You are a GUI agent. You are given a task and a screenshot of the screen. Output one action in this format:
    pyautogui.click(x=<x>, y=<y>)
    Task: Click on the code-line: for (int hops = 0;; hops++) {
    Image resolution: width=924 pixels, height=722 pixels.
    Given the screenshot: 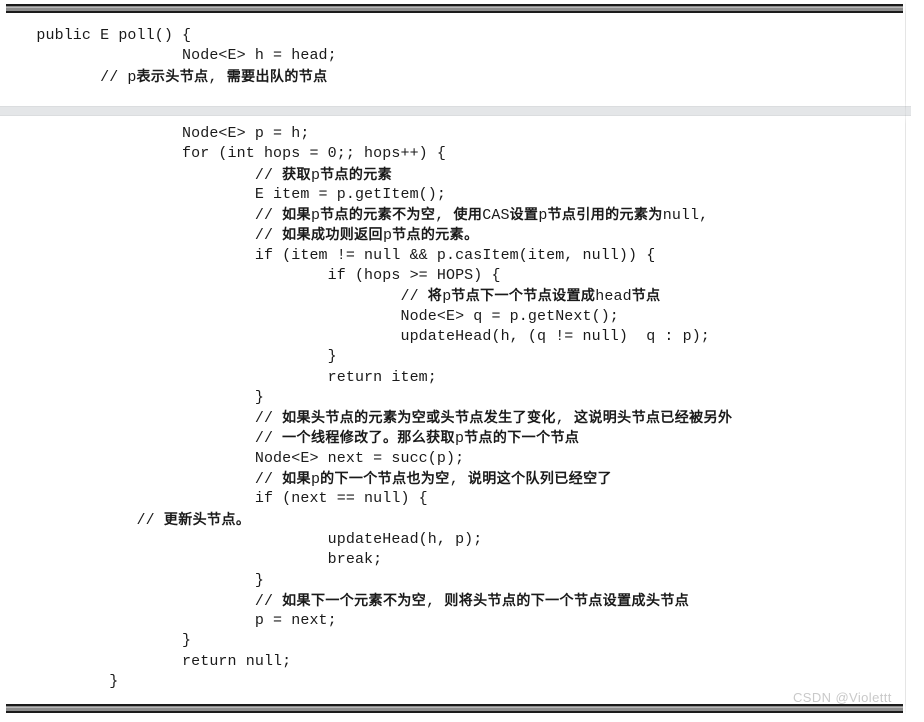 What is the action you would take?
    pyautogui.click(x=223, y=154)
    